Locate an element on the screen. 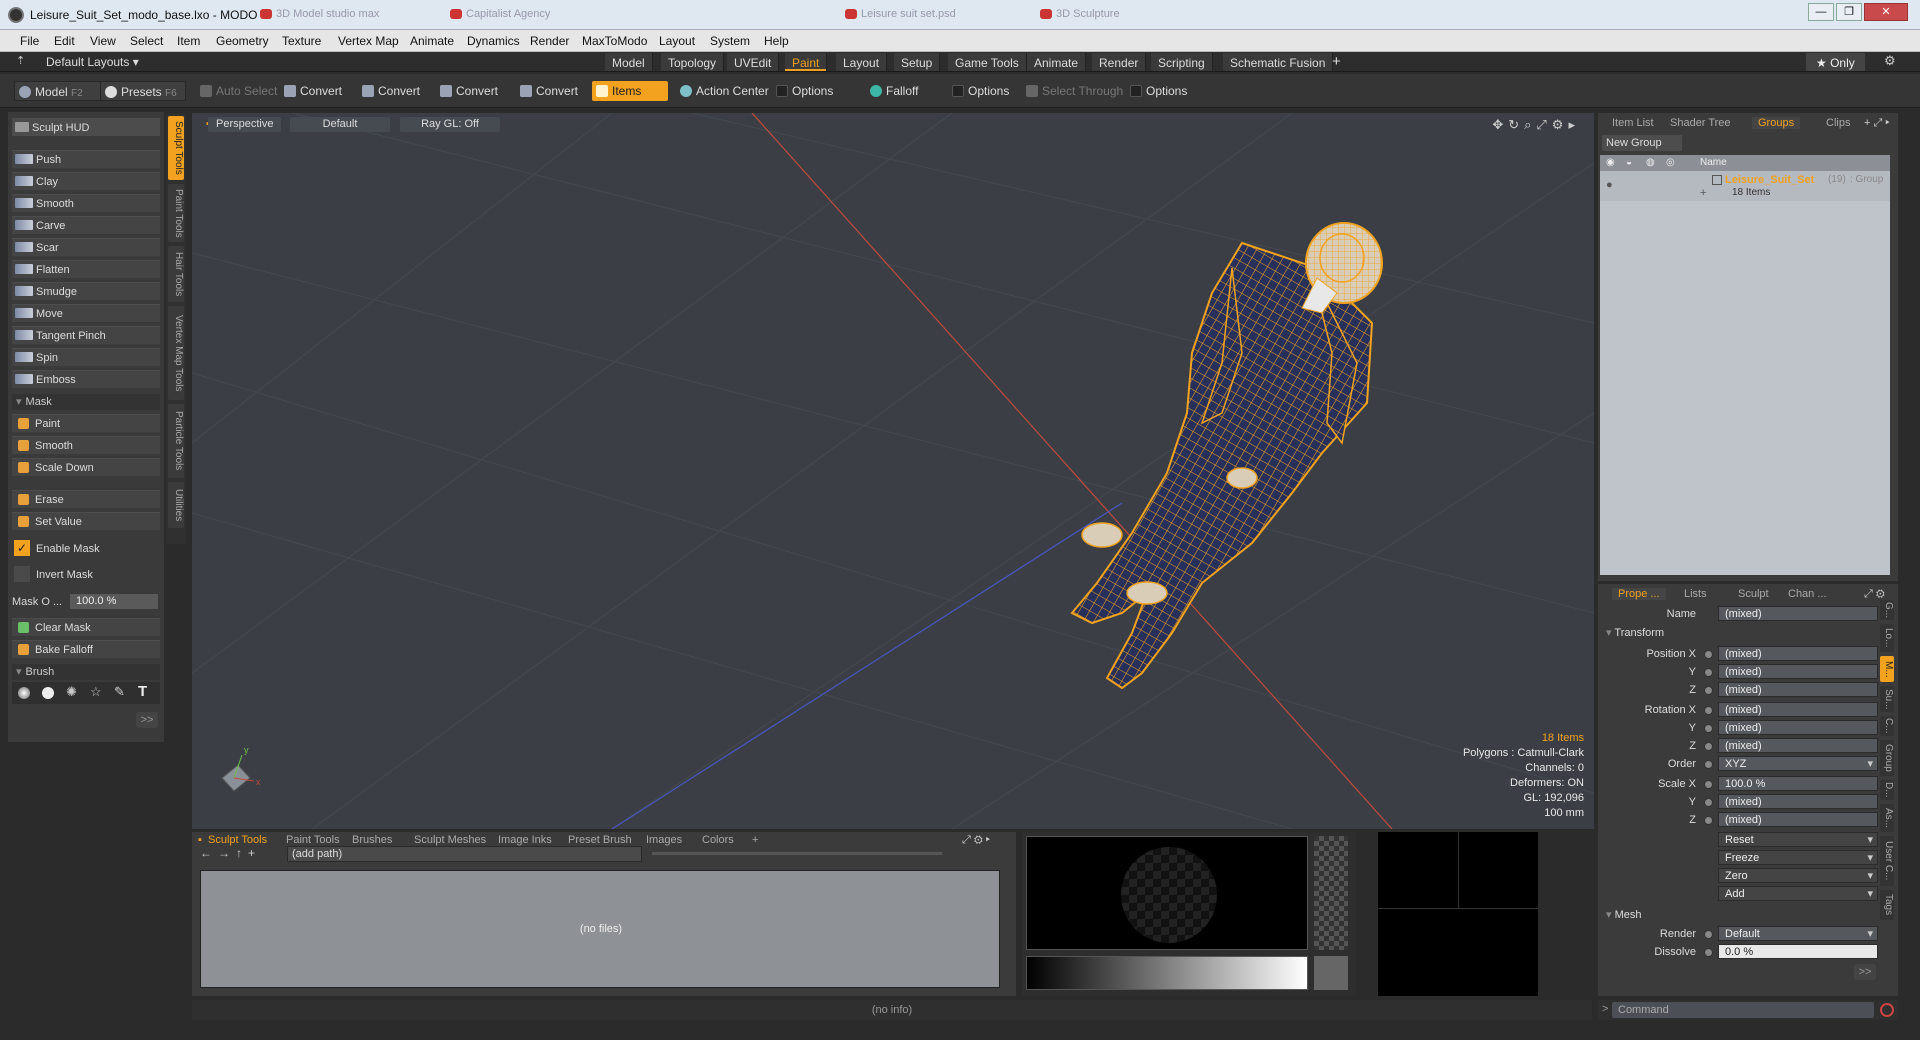 The height and width of the screenshot is (1040, 1920). tab-sculpt: Sculpt is located at coordinates (1753, 594).